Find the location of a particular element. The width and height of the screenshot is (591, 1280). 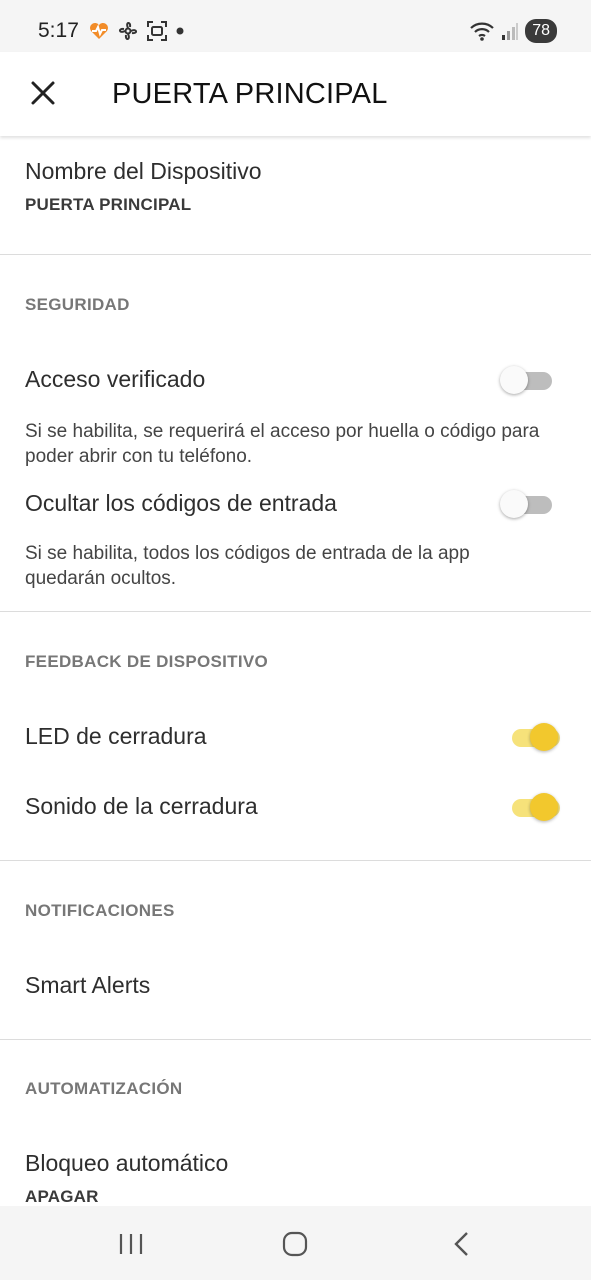

close-button is located at coordinates (43, 93).